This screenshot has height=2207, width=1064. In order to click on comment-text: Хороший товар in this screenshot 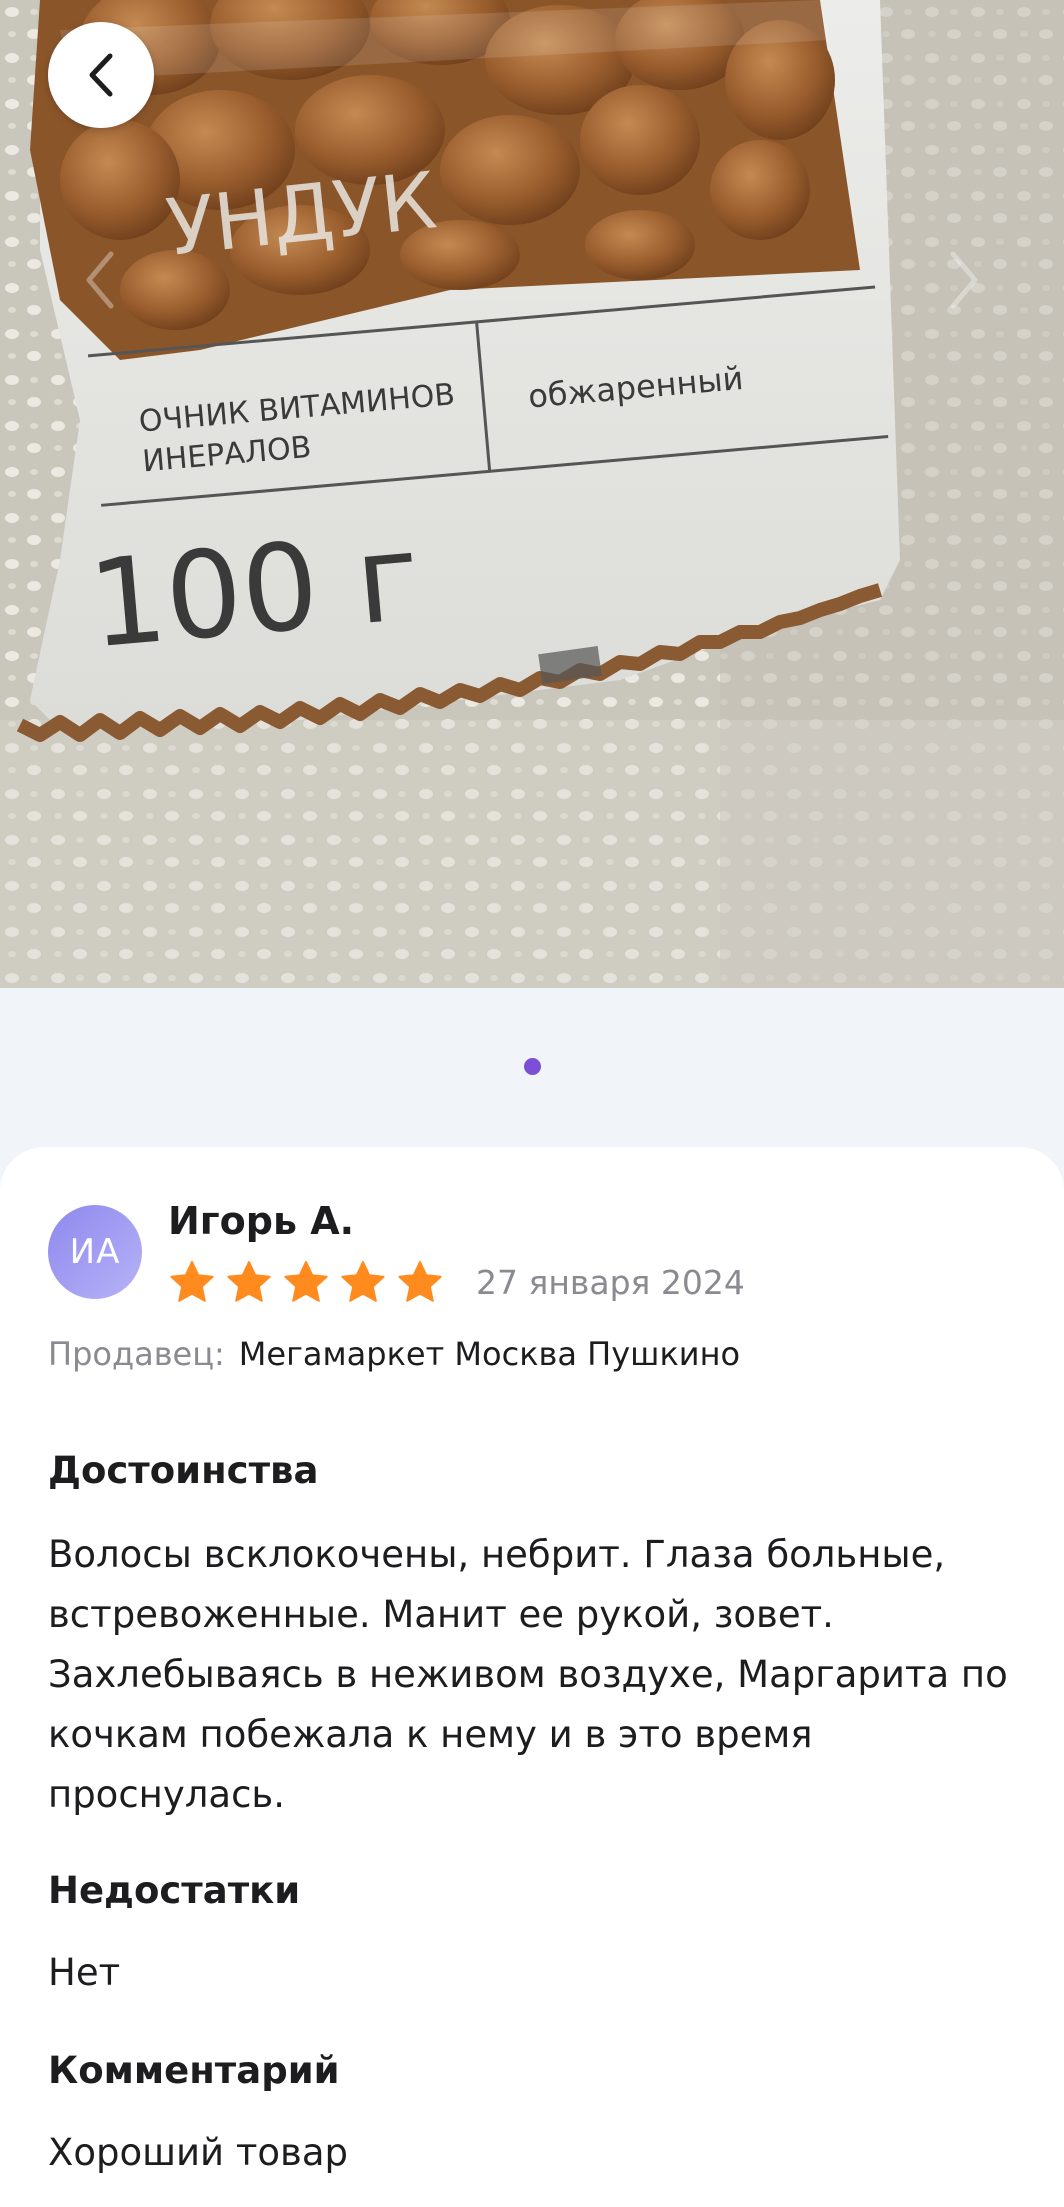, I will do `click(198, 2152)`.